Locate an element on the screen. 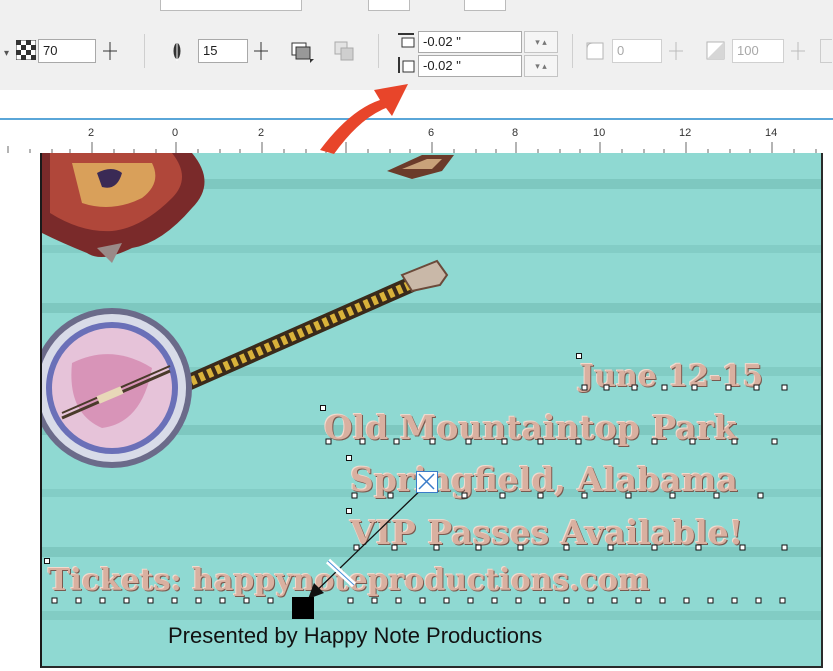 Image resolution: width=833 pixels, height=671 pixels. offset-x-spinner: ▾ ▴ is located at coordinates (541, 42).